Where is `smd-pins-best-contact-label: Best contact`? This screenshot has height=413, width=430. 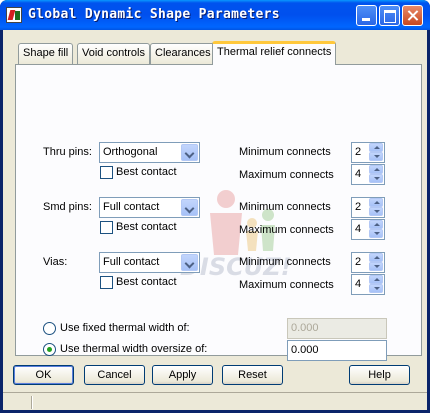
smd-pins-best-contact-label: Best contact is located at coordinates (146, 227).